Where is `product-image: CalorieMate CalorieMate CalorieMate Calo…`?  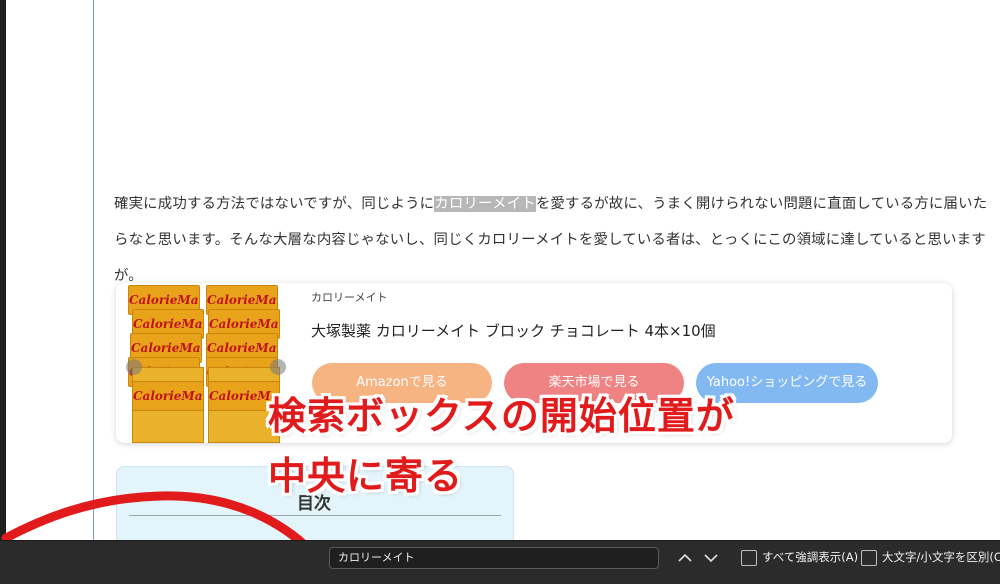 product-image: CalorieMate CalorieMate CalorieMate Calo… is located at coordinates (204, 364).